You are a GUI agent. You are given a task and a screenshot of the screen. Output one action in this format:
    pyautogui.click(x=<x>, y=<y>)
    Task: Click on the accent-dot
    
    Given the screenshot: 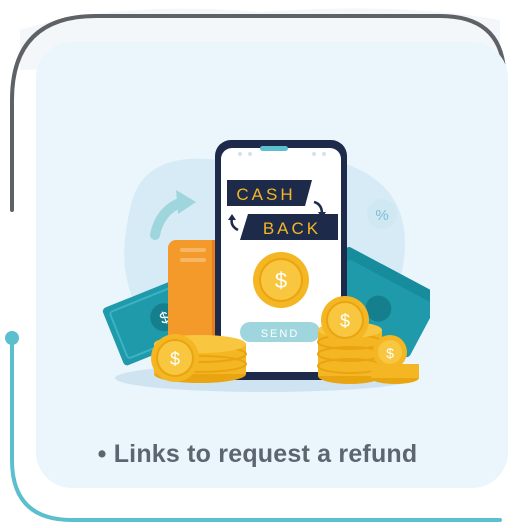 What is the action you would take?
    pyautogui.click(x=12, y=338)
    